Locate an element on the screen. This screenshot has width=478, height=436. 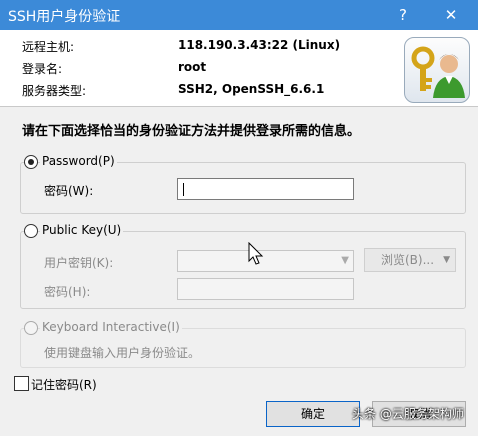
password-field-label: 密码(W): is located at coordinates (69, 191).